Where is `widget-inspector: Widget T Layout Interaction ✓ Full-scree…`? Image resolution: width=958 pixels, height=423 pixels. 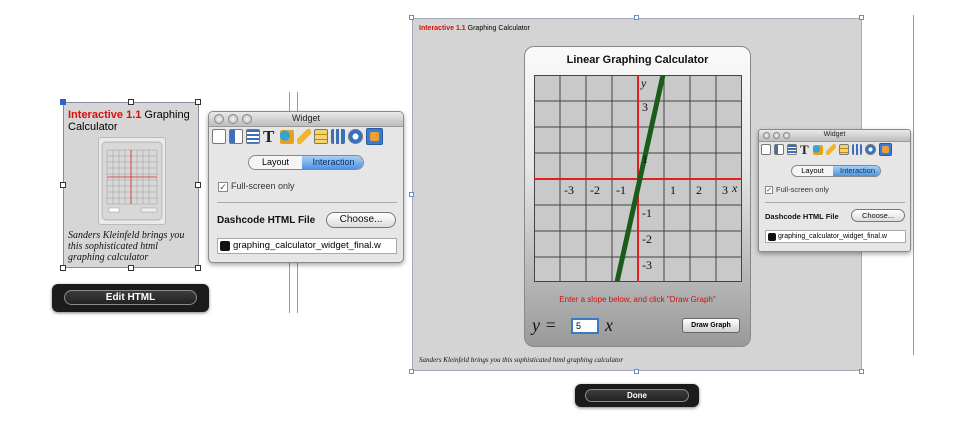 widget-inspector: Widget T Layout Interaction ✓ Full-scree… is located at coordinates (306, 187).